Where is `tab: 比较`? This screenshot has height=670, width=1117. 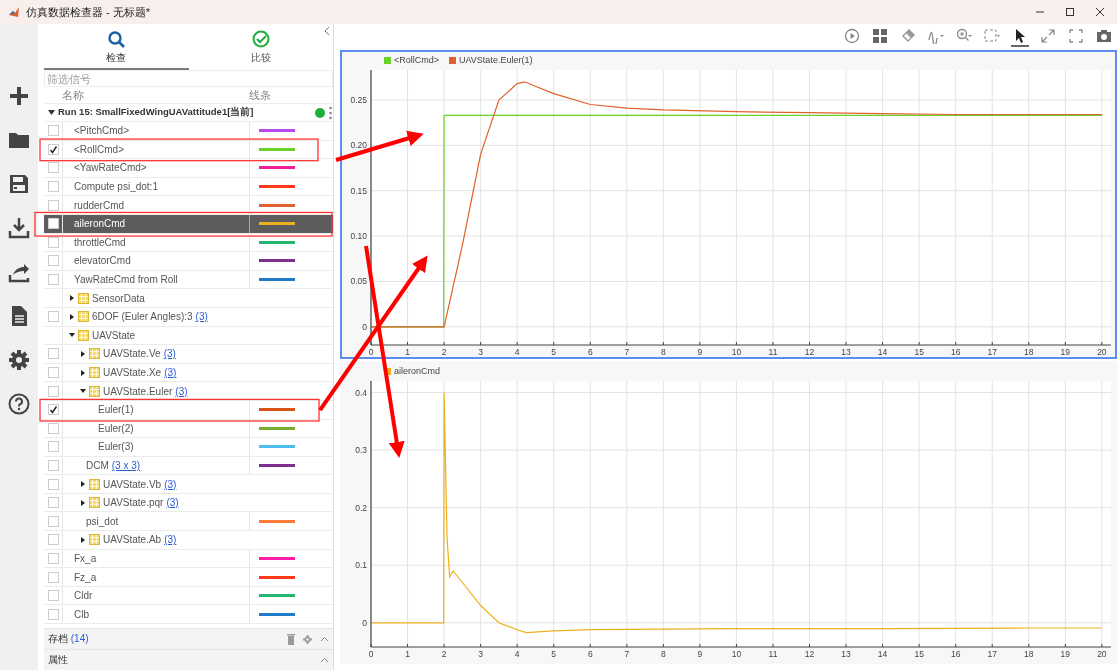
tab: 比较 is located at coordinates (260, 47).